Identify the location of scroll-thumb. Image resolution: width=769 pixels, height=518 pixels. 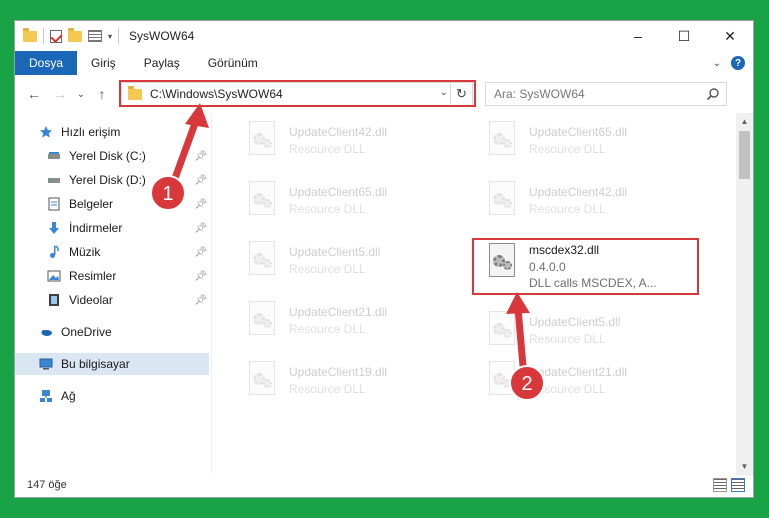
(744, 155).